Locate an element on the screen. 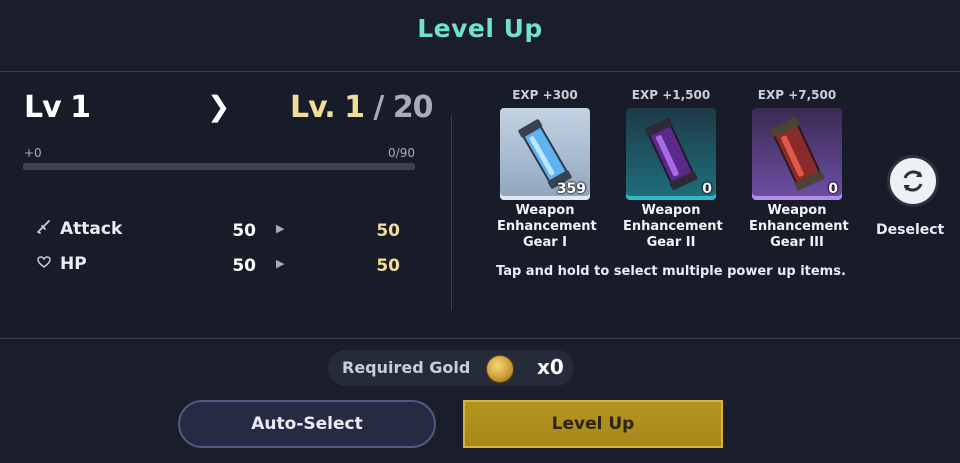 This screenshot has width=960, height=463. stat-label: Attack is located at coordinates (91, 229).